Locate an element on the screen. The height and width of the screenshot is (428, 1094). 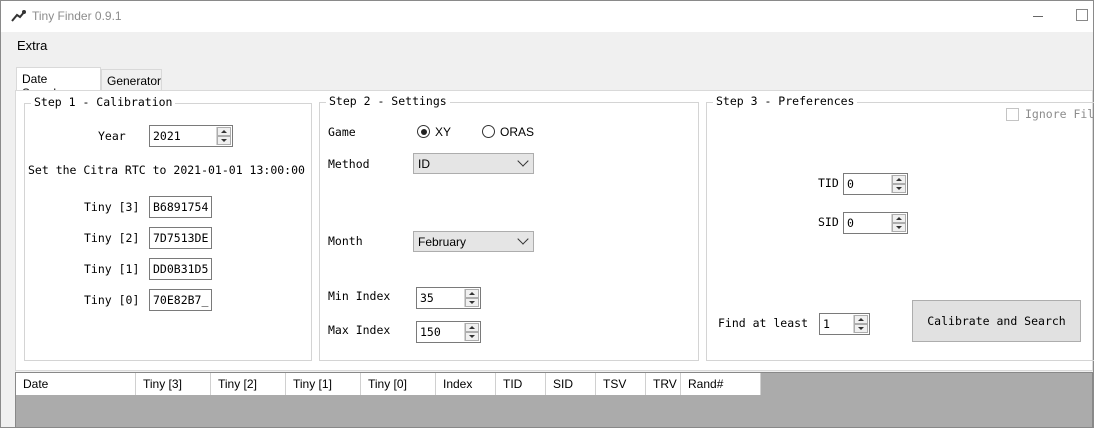
year-up-arrow-icon is located at coordinates (224, 131).